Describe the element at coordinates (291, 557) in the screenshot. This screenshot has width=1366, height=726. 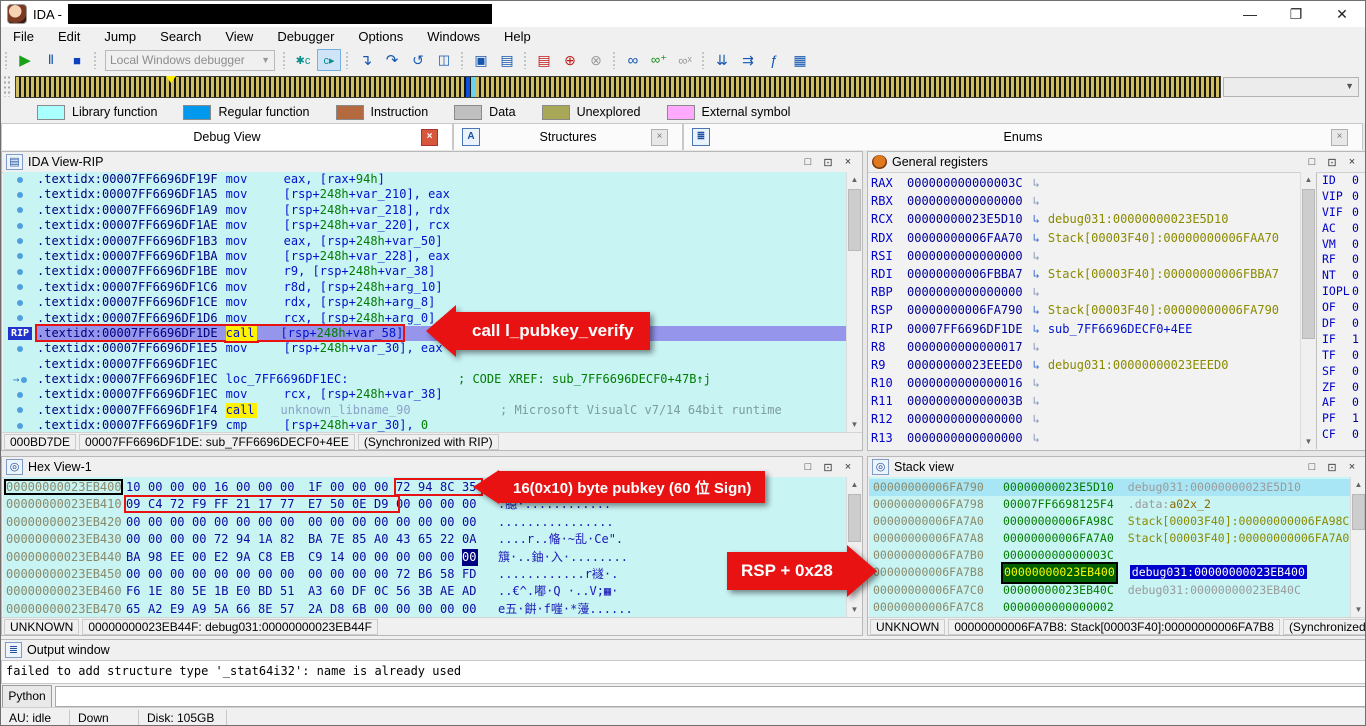
I see `hex-byte: EB` at that location.